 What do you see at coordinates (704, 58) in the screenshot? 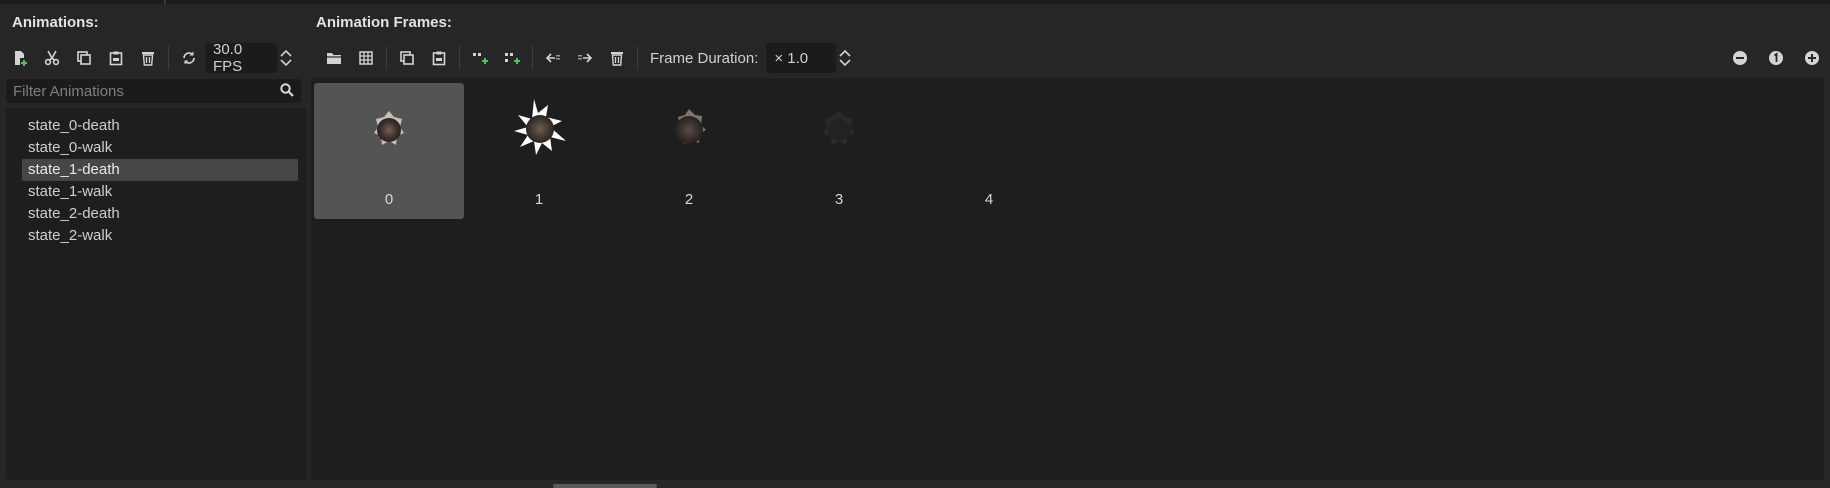
I see `frame-duration-label: Frame Duration:` at bounding box center [704, 58].